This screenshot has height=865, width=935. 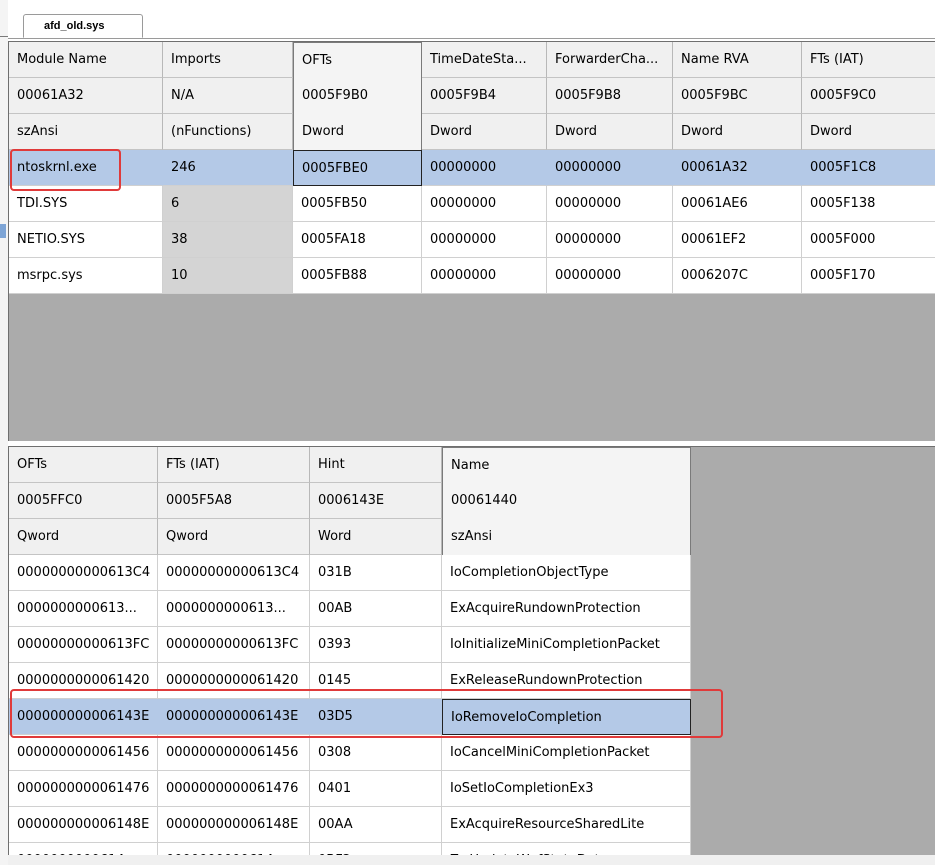 What do you see at coordinates (737, 240) in the screenshot?
I see `name-rva-cell: 00061EF2` at bounding box center [737, 240].